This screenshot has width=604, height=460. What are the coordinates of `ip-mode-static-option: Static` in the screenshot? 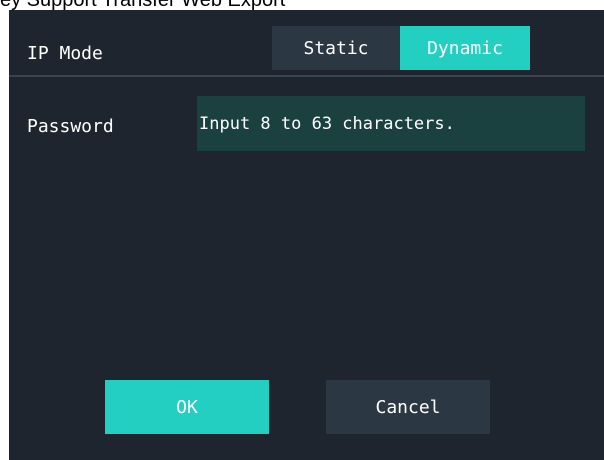 It's located at (336, 48).